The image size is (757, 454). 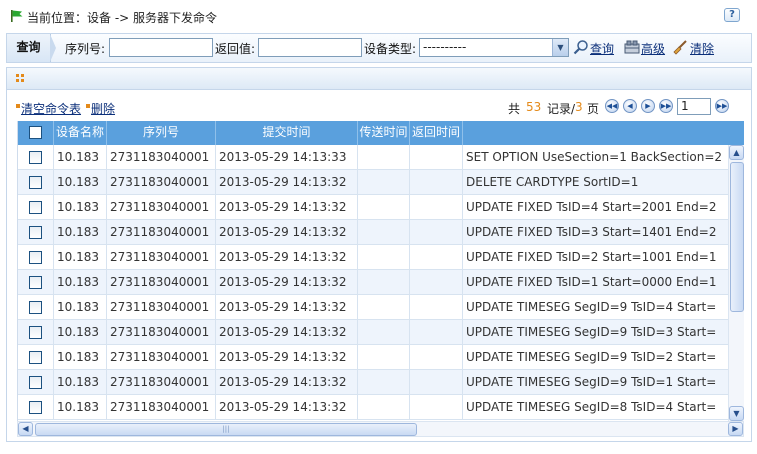 What do you see at coordinates (161, 47) in the screenshot?
I see `serial-input` at bounding box center [161, 47].